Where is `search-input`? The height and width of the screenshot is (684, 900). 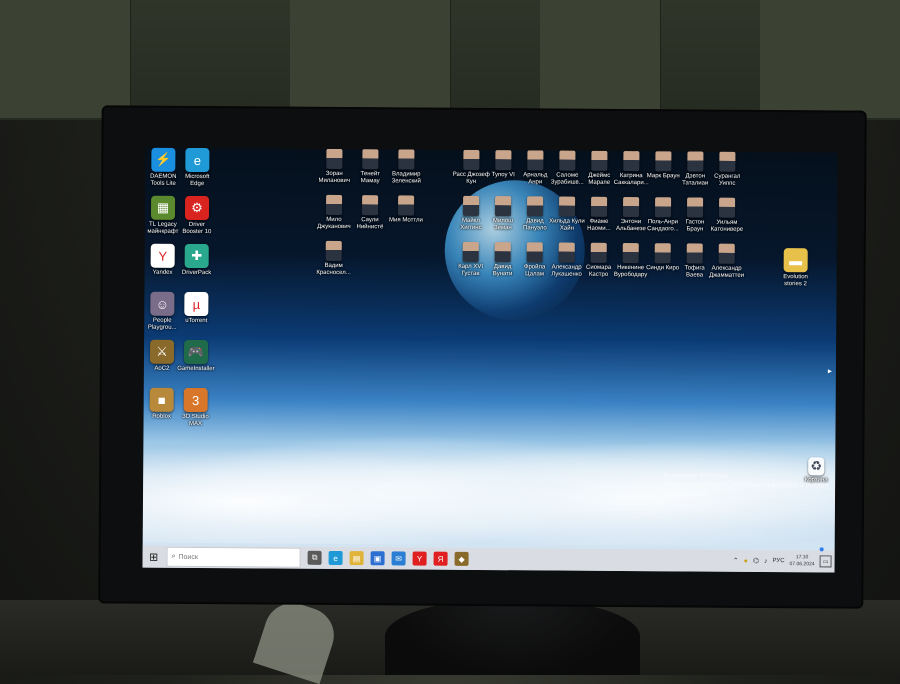
search-input is located at coordinates (227, 557).